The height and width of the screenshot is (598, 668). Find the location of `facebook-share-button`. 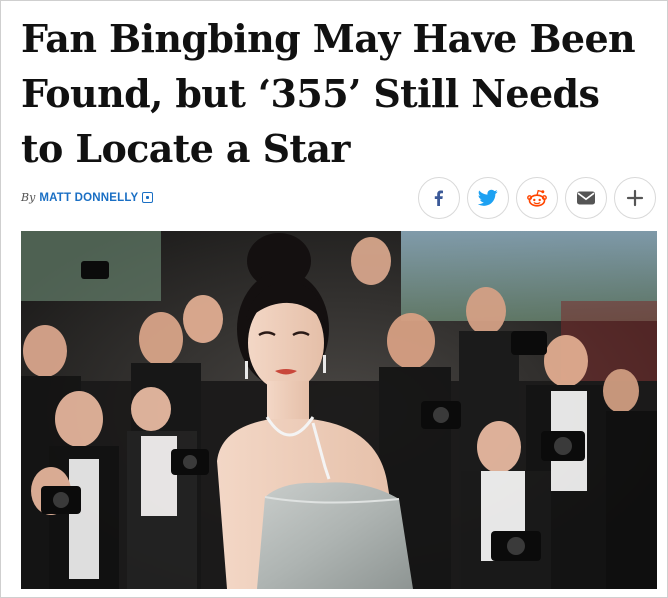

facebook-share-button is located at coordinates (439, 198).